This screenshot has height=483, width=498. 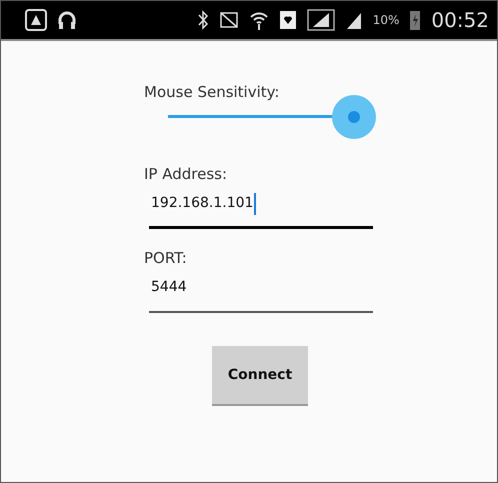 What do you see at coordinates (186, 174) in the screenshot?
I see `field-label: IP Address:` at bounding box center [186, 174].